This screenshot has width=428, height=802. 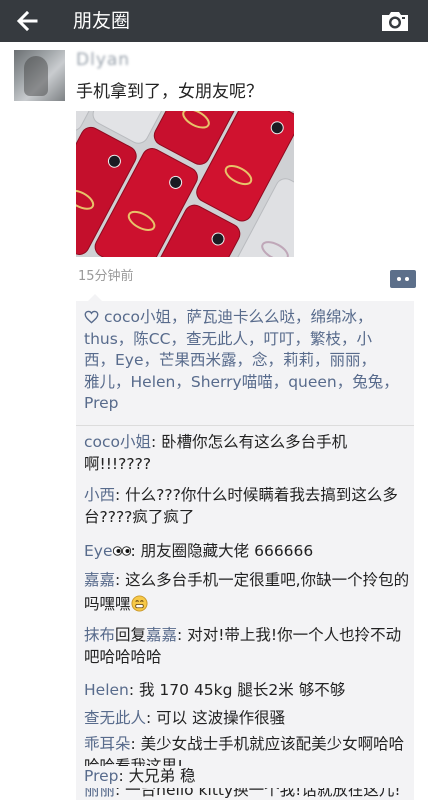 What do you see at coordinates (247, 646) in the screenshot?
I see `comment-item: 抹布回复嘉嘉: 对对!带上我!你一个人也拎不动吧哈哈哈哈` at bounding box center [247, 646].